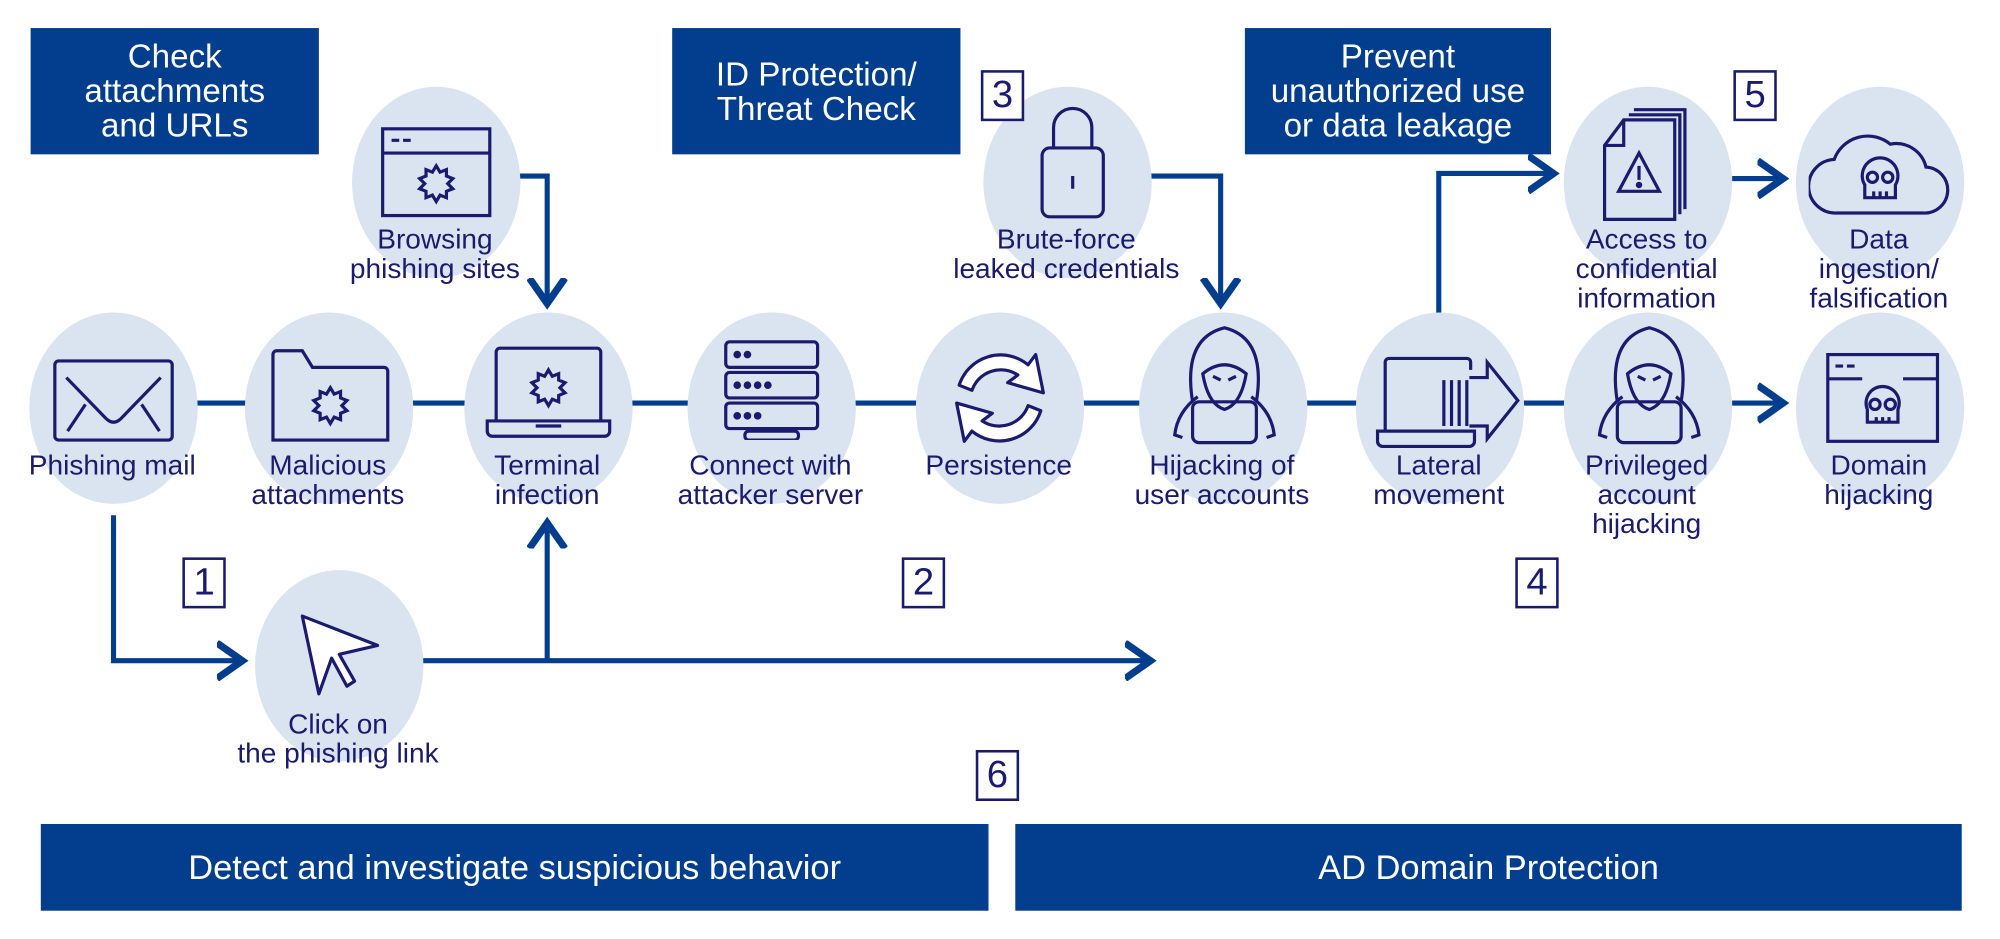  Describe the element at coordinates (338, 738) in the screenshot. I see `label-click-link: Click on the phishing link` at that location.